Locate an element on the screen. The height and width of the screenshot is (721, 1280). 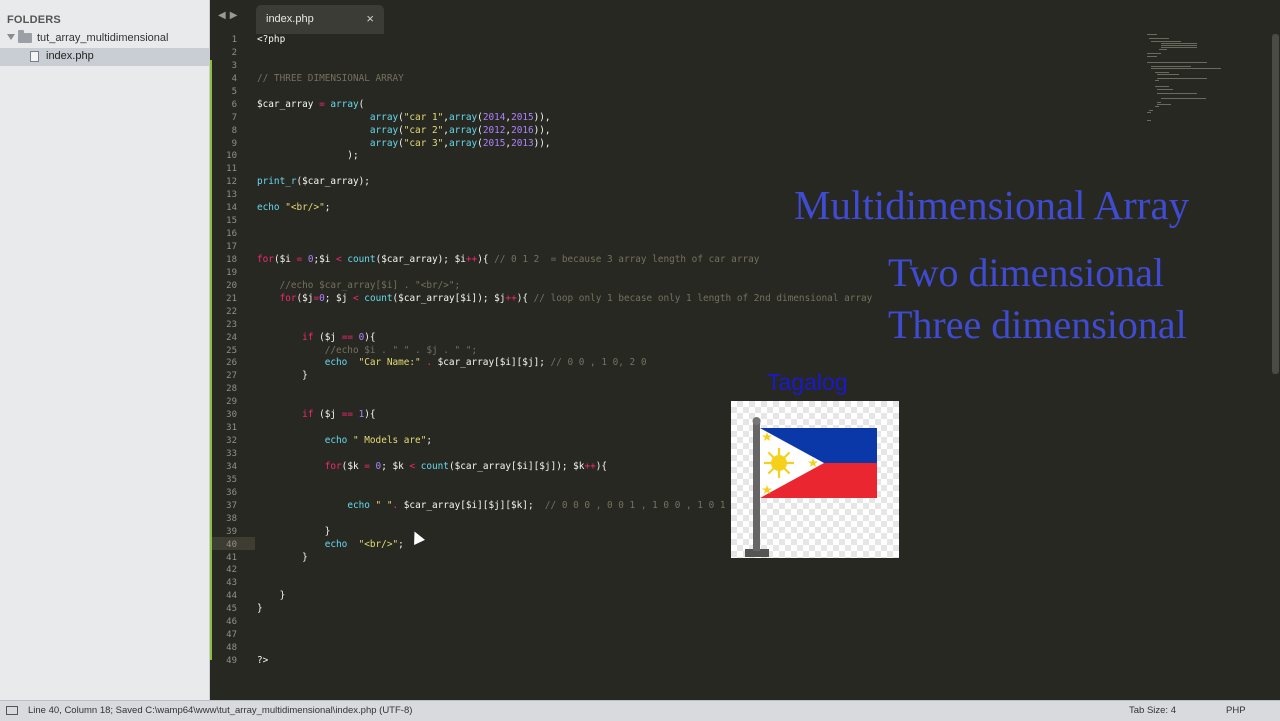
code-line: array("car 1",array(2014,2015)), is located at coordinates (564, 118).